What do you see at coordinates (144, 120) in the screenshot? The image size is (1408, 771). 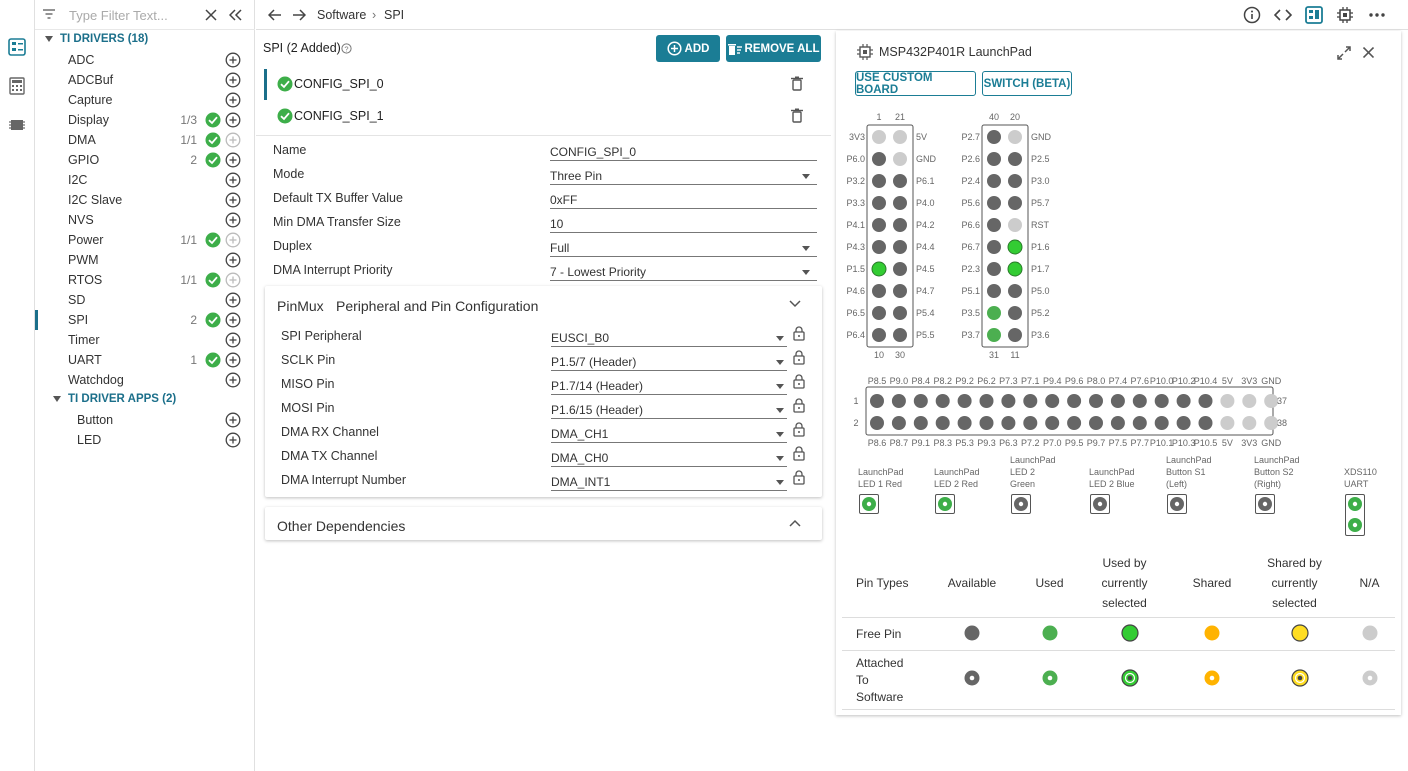 I see `tree-item-display: Display 1/3` at bounding box center [144, 120].